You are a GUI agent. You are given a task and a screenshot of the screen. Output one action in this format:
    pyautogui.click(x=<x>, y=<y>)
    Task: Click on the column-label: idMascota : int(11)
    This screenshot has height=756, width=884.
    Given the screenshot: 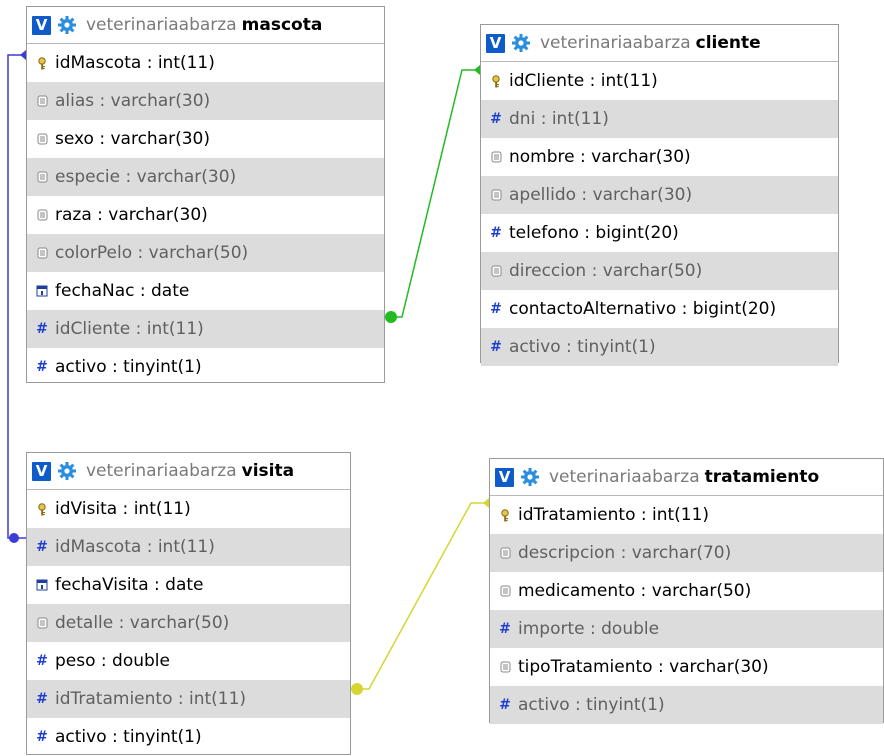 What is the action you would take?
    pyautogui.click(x=135, y=63)
    